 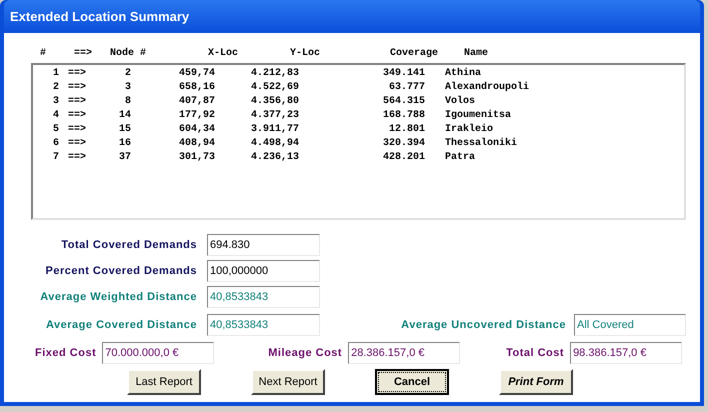 What do you see at coordinates (403, 115) in the screenshot?
I see `list-cell-text: 168.788` at bounding box center [403, 115].